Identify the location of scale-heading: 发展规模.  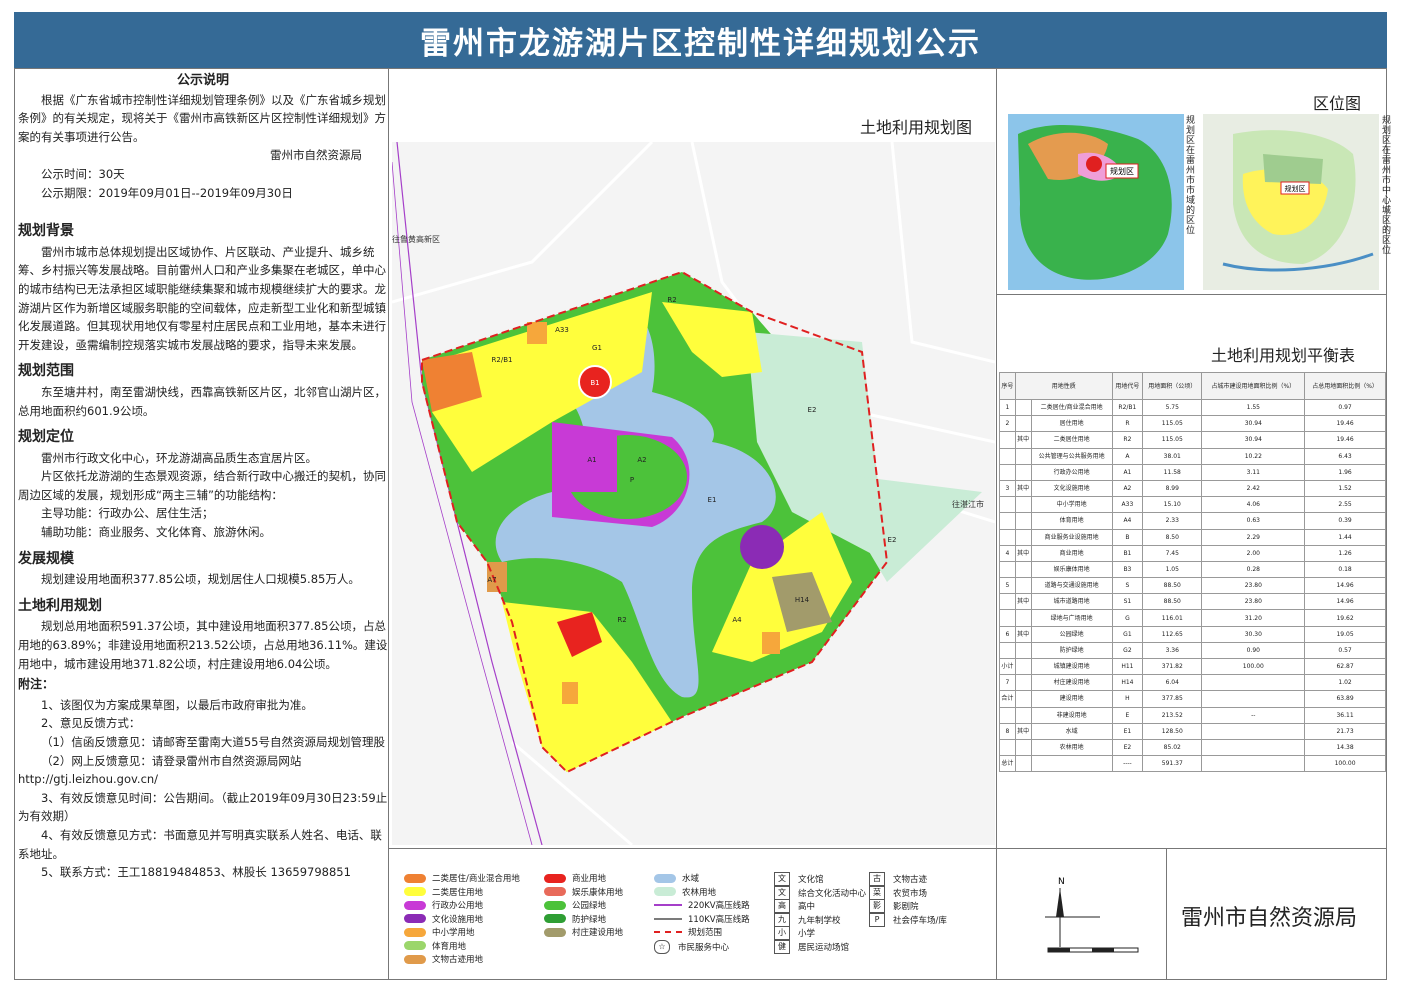
(46, 558).